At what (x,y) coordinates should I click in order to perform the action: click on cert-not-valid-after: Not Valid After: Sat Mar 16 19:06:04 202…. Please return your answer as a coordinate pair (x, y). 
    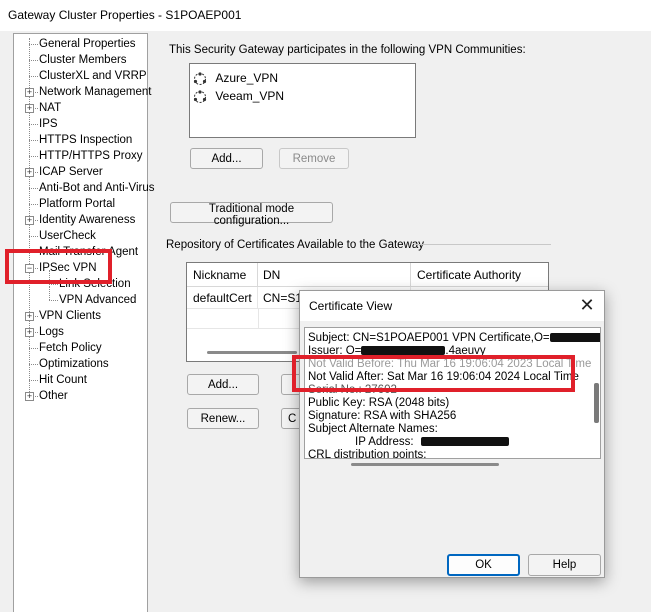
    Looking at the image, I should click on (443, 377).